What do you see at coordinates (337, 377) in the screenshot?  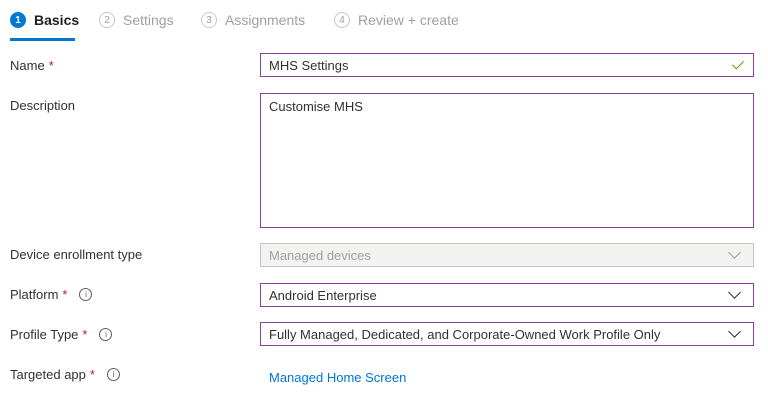 I see `targeted-app-link: Managed Home Screen` at bounding box center [337, 377].